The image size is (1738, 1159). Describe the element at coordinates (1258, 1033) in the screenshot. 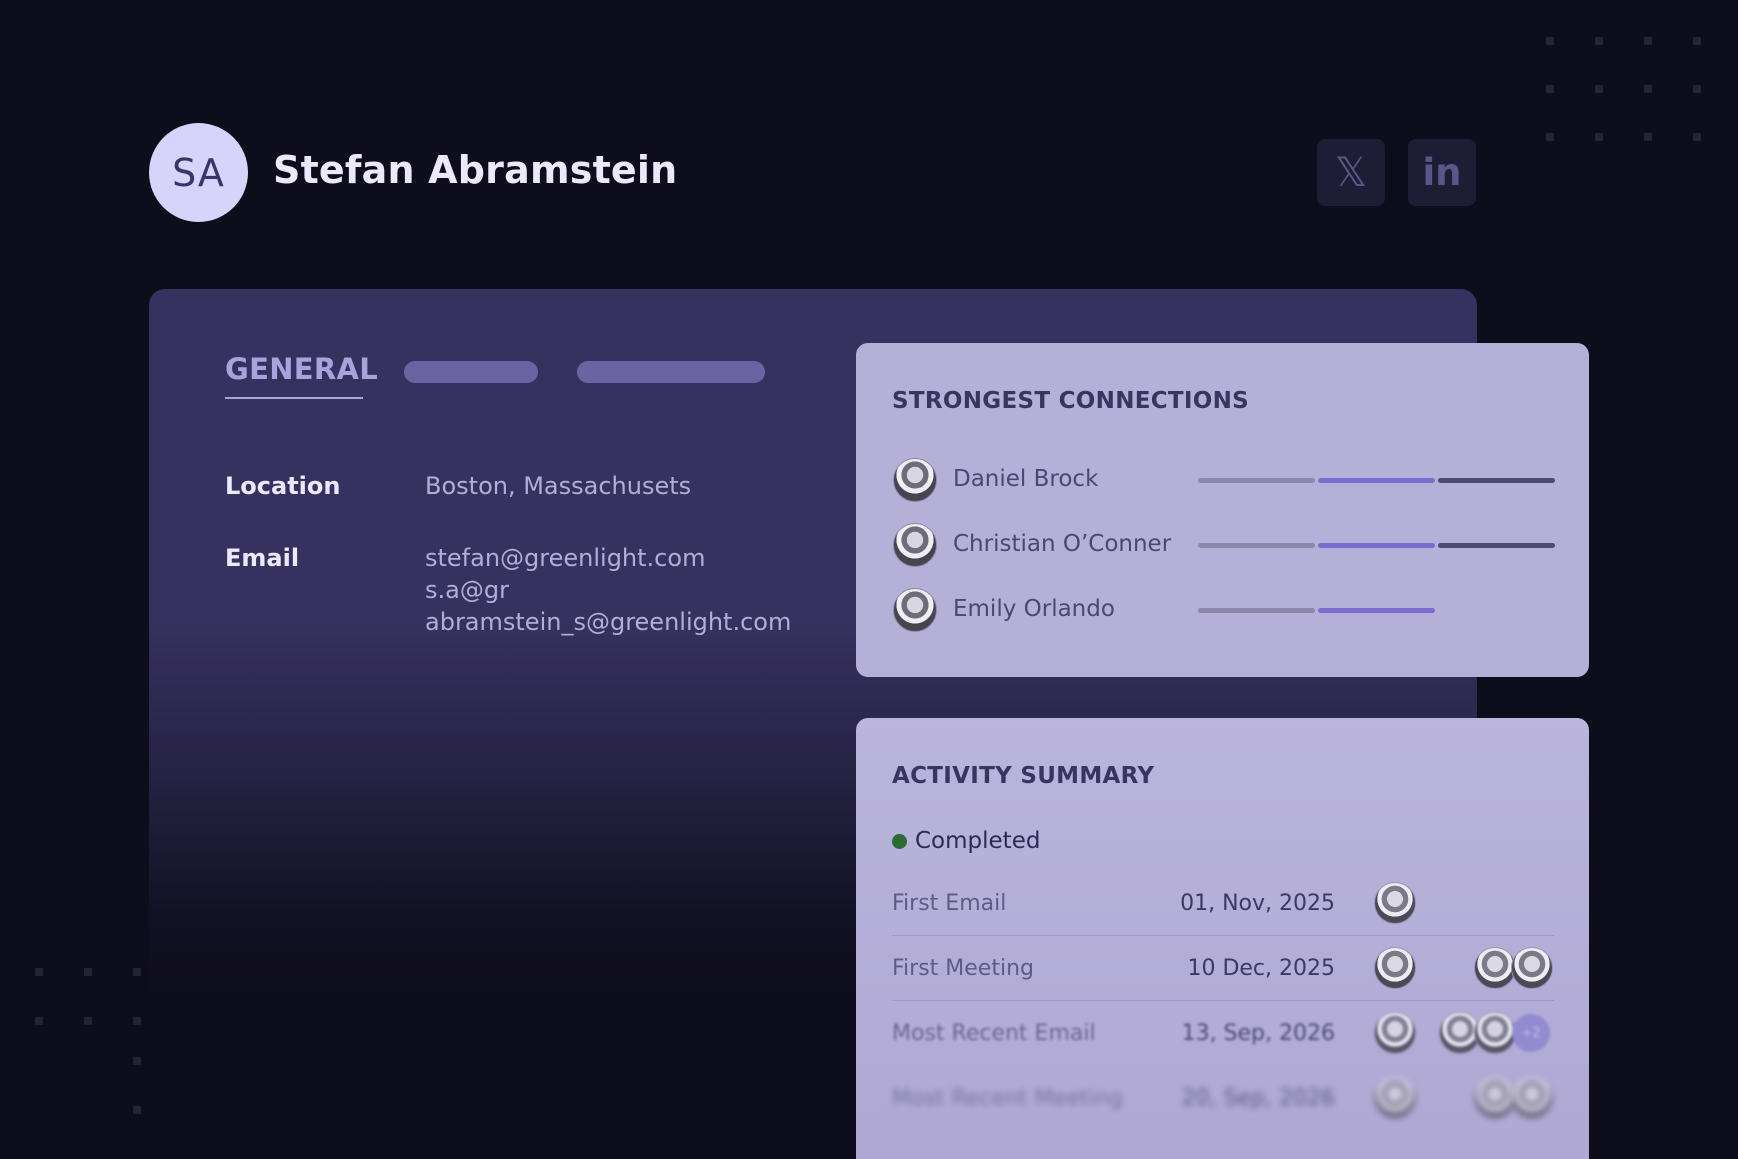

I see `activity-date: 13, Sep, 2026` at that location.